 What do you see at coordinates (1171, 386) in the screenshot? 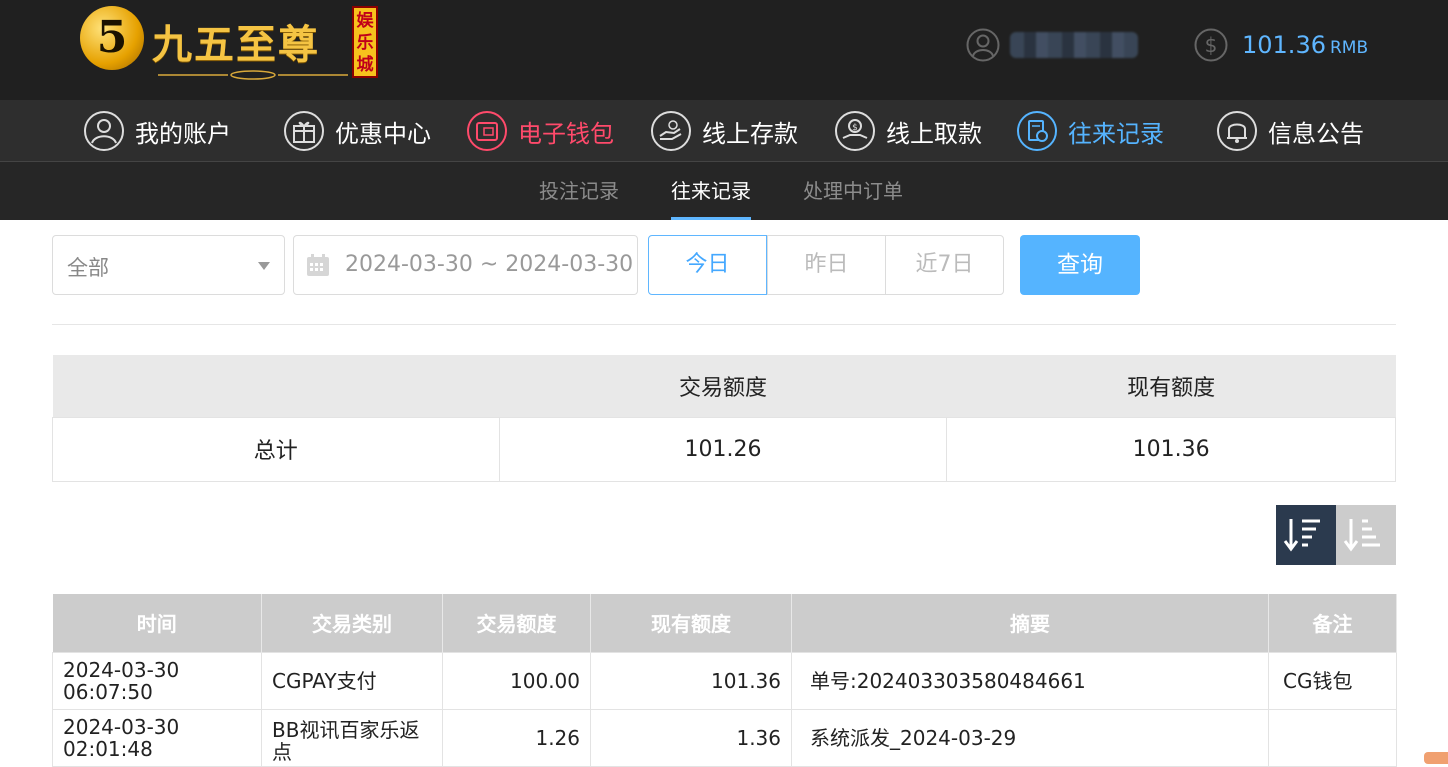
I see `summary-header-cell: 现有额度` at bounding box center [1171, 386].